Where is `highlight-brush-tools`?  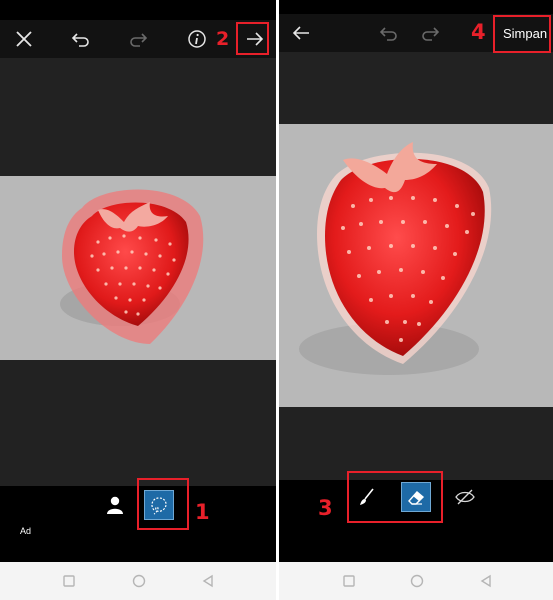 highlight-brush-tools is located at coordinates (395, 497).